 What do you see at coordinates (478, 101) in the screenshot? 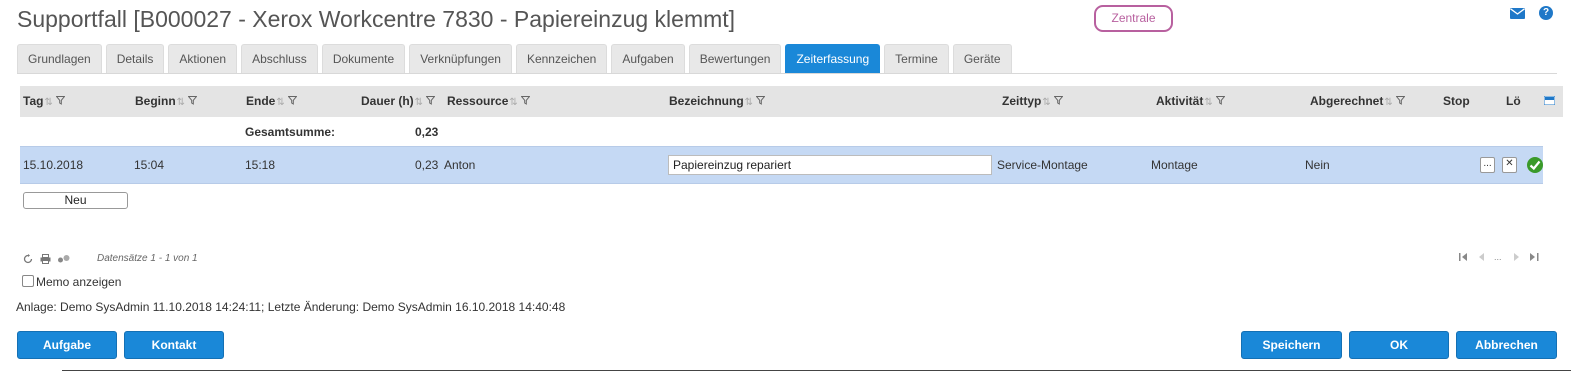
I see `column-label: Ressource` at bounding box center [478, 101].